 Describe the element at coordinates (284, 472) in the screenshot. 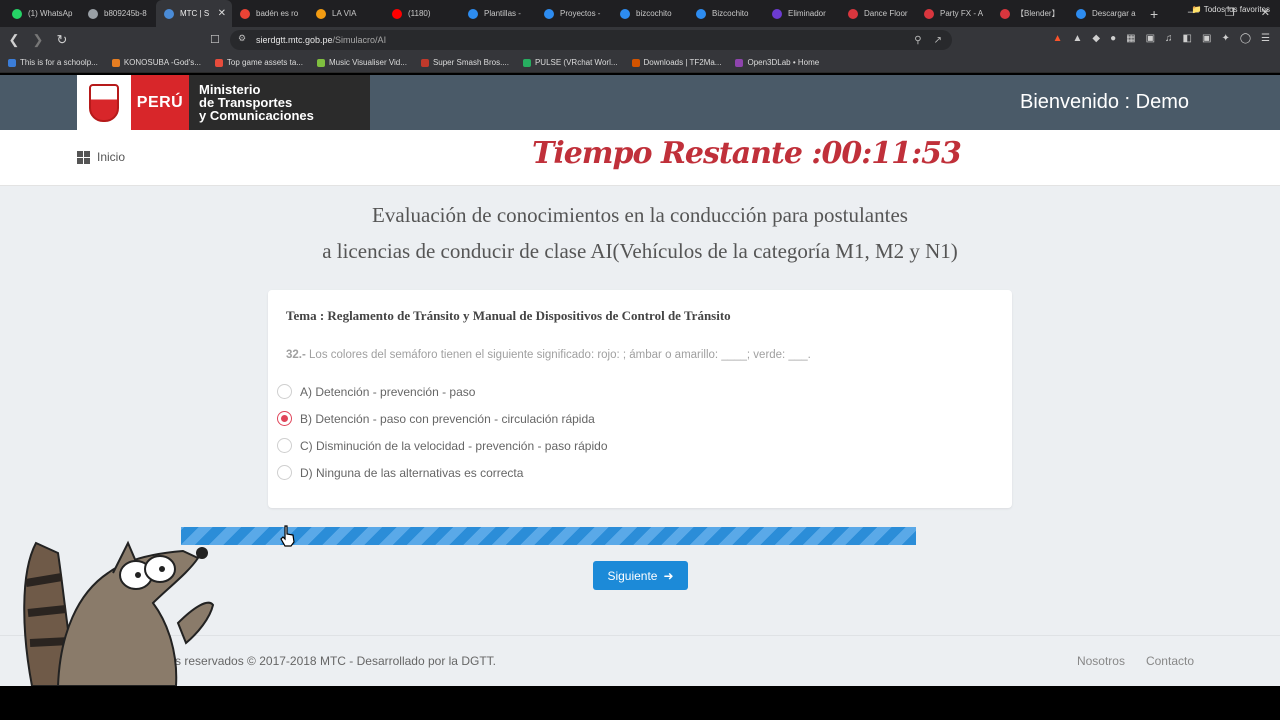

I see `radio-option-d` at that location.